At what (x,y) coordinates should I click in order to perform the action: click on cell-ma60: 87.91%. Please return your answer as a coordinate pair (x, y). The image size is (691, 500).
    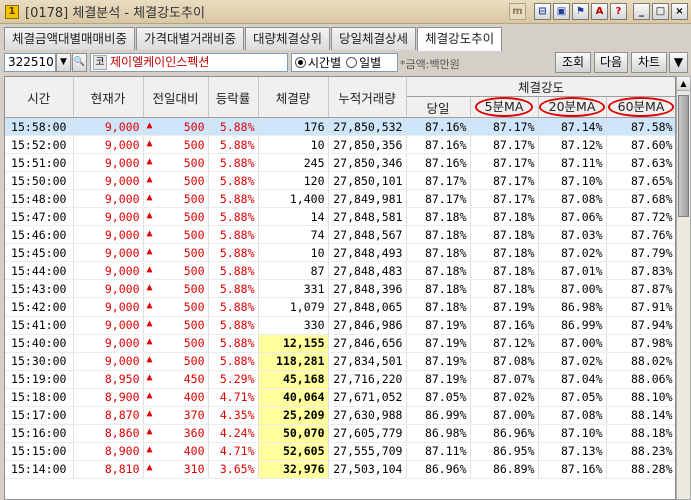
    Looking at the image, I should click on (640, 307).